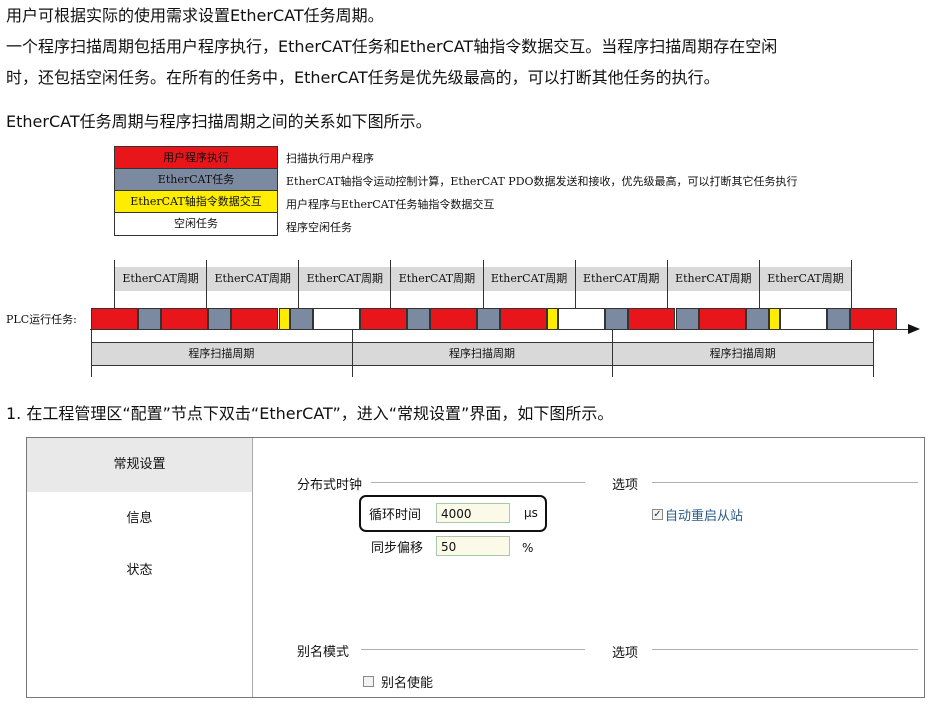 This screenshot has width=934, height=705. Describe the element at coordinates (785, 649) in the screenshot. I see `options-group-2-line` at that location.